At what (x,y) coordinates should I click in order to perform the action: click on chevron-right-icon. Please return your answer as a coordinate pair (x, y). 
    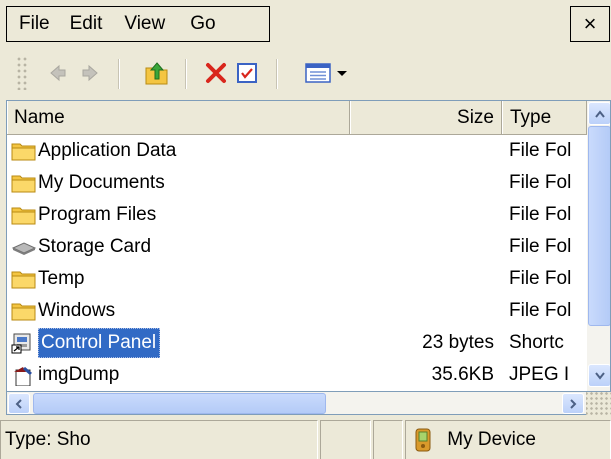
    Looking at the image, I should click on (573, 403).